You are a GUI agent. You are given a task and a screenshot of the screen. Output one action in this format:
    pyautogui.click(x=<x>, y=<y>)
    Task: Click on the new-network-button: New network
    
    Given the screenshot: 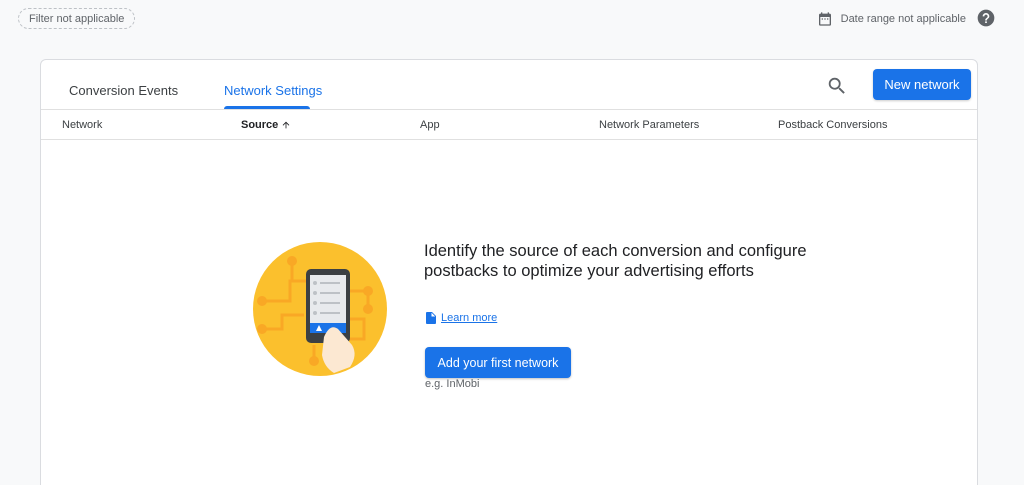 What is the action you would take?
    pyautogui.click(x=922, y=84)
    